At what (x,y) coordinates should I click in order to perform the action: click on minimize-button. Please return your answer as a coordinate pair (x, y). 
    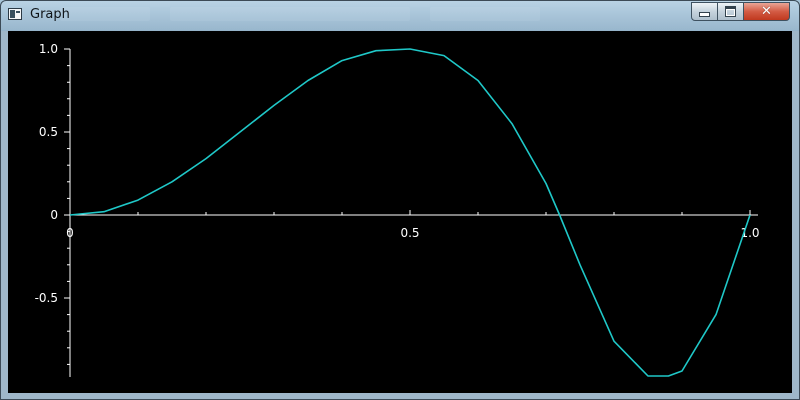
    Looking at the image, I should click on (704, 11).